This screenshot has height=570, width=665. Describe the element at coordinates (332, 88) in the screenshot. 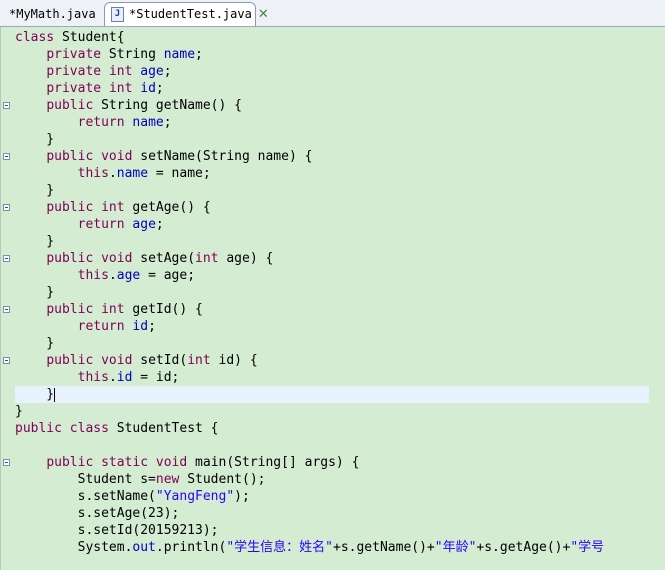

I see `code-line: private int id;` at that location.